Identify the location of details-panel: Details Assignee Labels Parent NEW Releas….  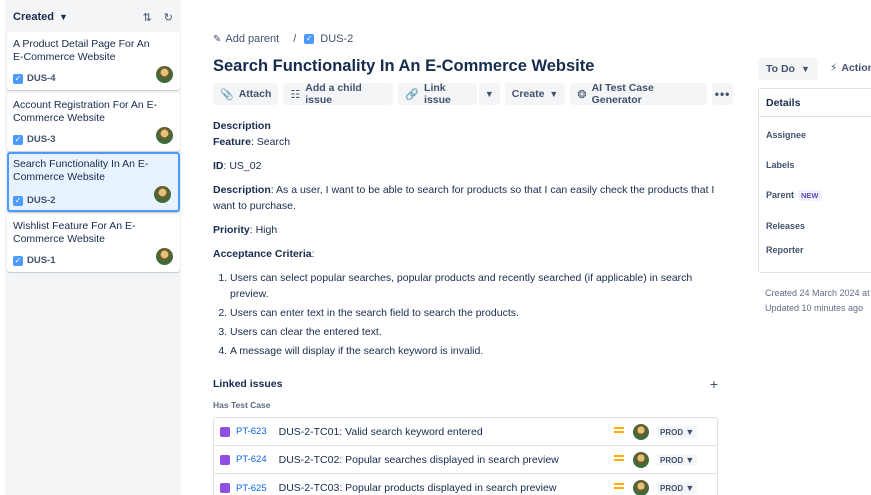
(814, 180).